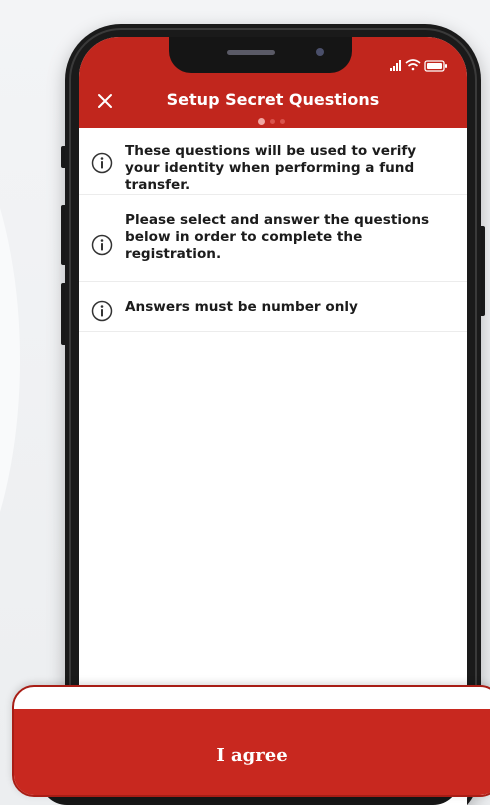 Image resolution: width=490 pixels, height=805 pixels. I want to click on info-text: Answers must be number only, so click(241, 307).